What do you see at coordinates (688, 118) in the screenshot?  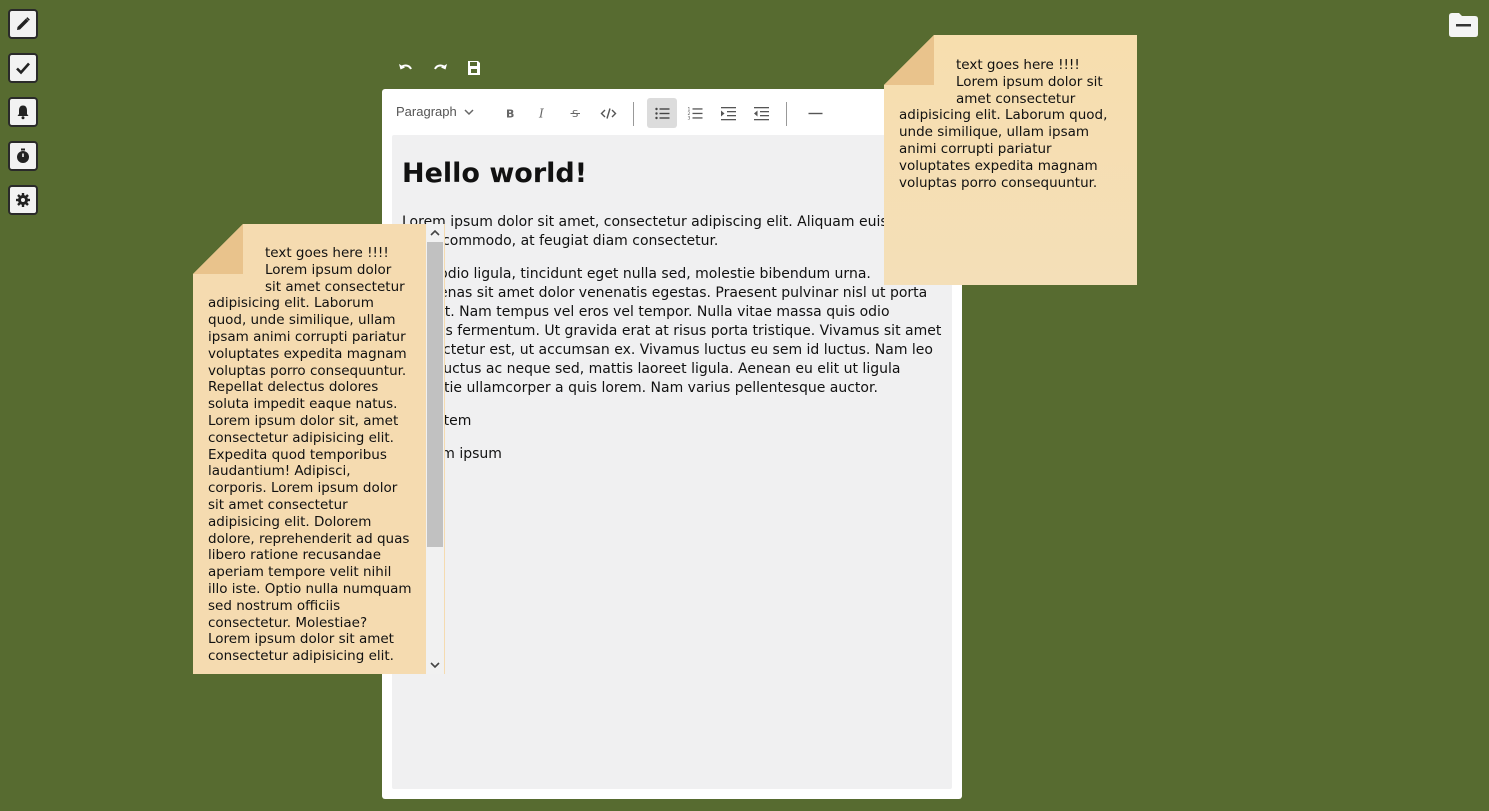 I see `svg-text: 3` at bounding box center [688, 118].